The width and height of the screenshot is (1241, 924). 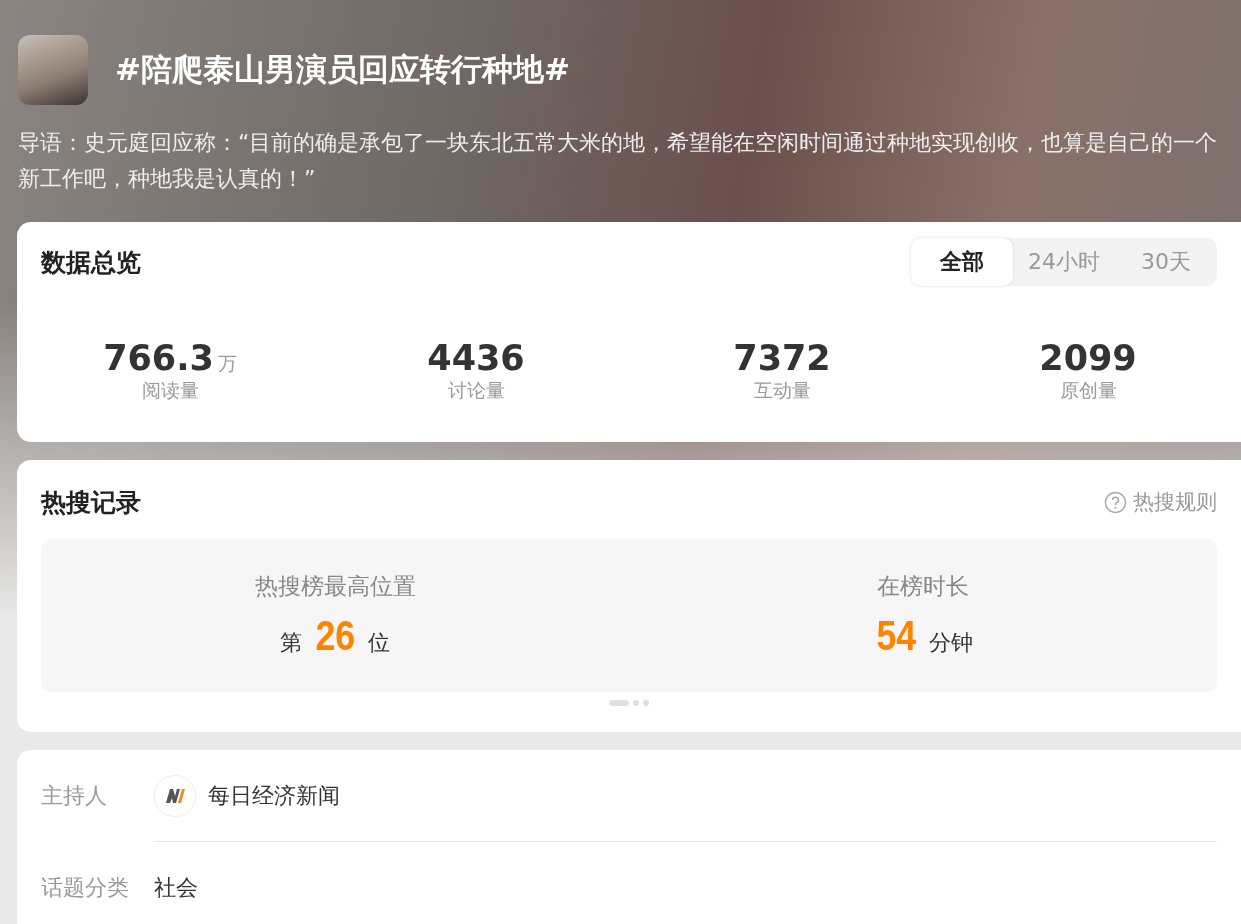 I want to click on rules-link: 热搜规则, so click(x=1160, y=502).